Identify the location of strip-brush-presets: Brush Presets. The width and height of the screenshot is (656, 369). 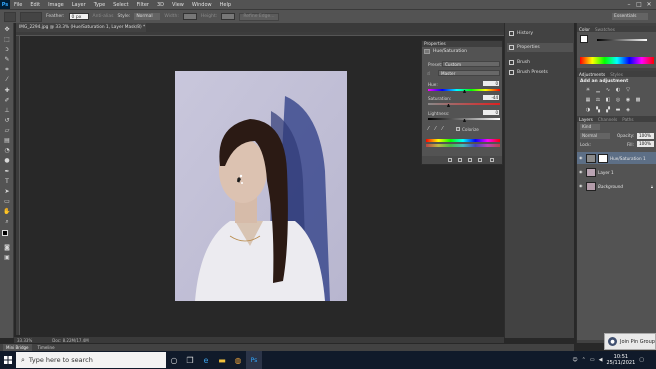
(540, 72).